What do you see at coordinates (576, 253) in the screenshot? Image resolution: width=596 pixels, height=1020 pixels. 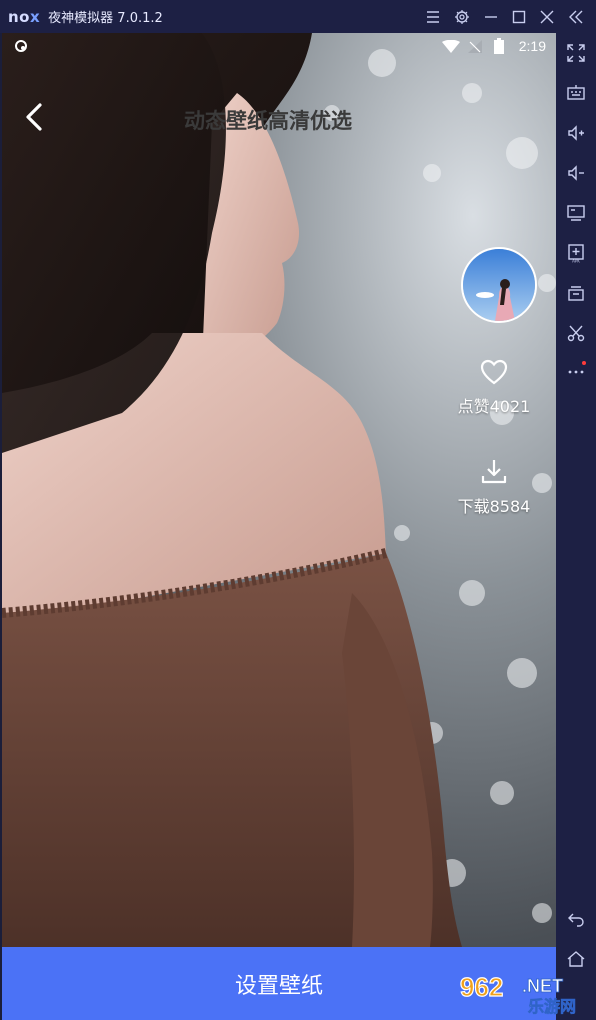 I see `apk-install-icon: APK` at bounding box center [576, 253].